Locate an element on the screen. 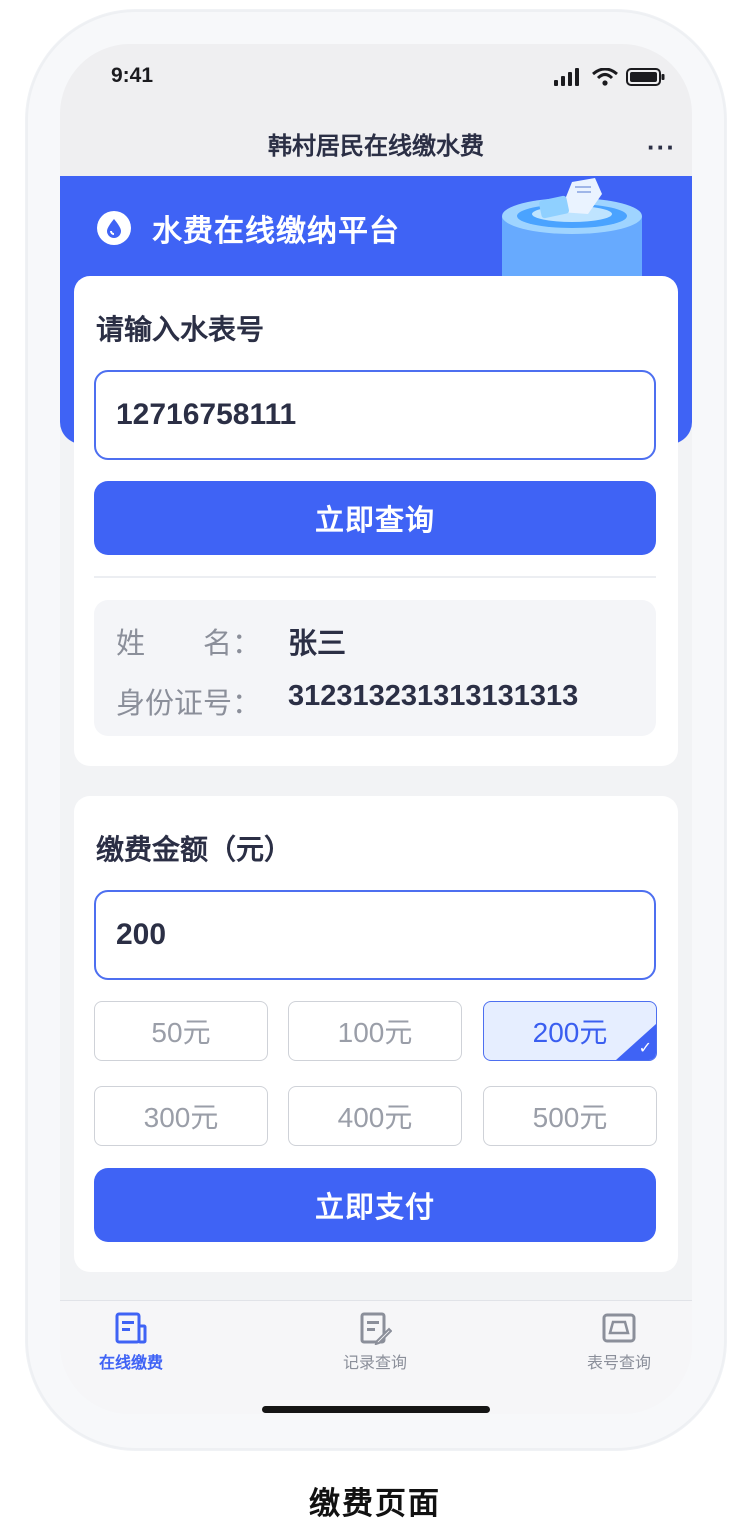  amount-label: 缴费金额（元） is located at coordinates (194, 849).